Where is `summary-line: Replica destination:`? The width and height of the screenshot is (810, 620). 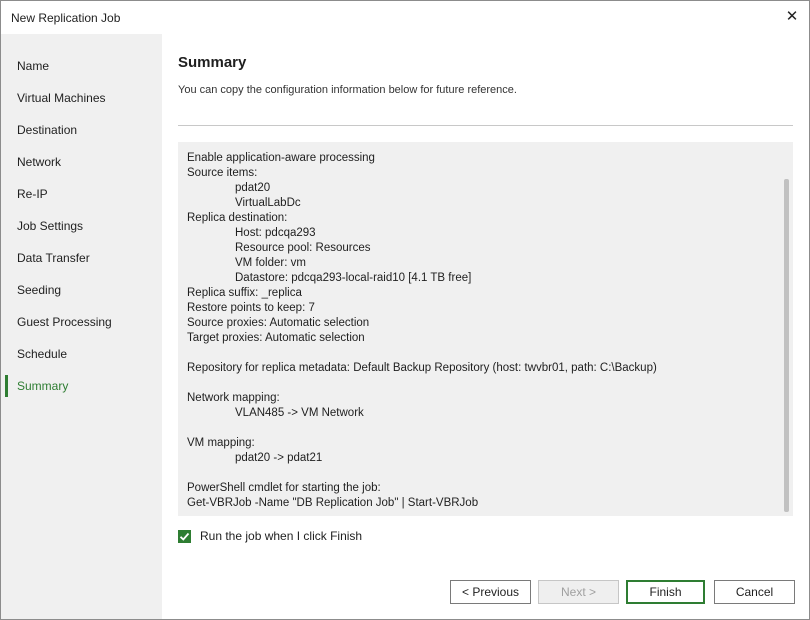 summary-line: Replica destination: is located at coordinates (237, 218).